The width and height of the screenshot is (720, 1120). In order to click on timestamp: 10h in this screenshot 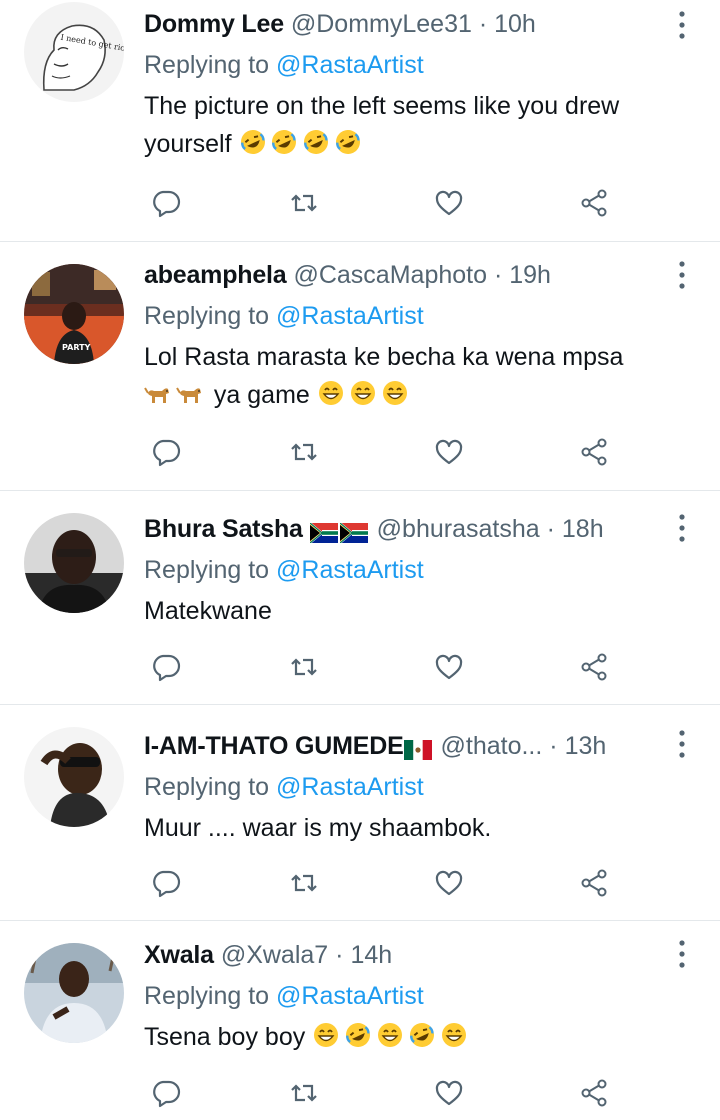, I will do `click(515, 24)`.